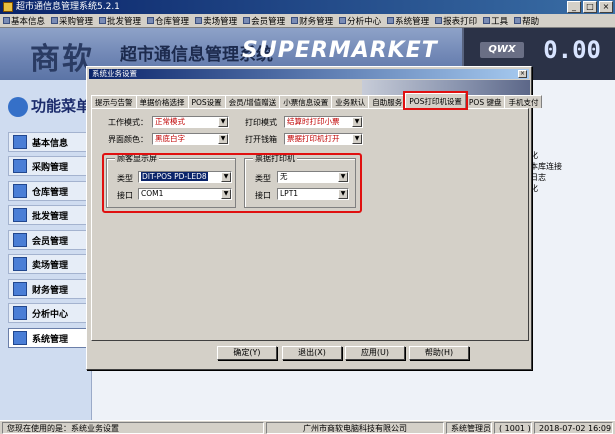  What do you see at coordinates (128, 139) in the screenshot?
I see `ui-color-label: 界面颜色：` at bounding box center [128, 139].